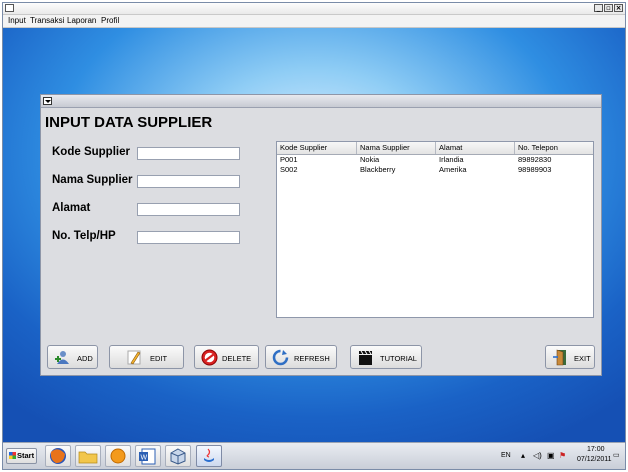 Image resolution: width=628 pixels, height=472 pixels. I want to click on java-app-icon, so click(9, 8).